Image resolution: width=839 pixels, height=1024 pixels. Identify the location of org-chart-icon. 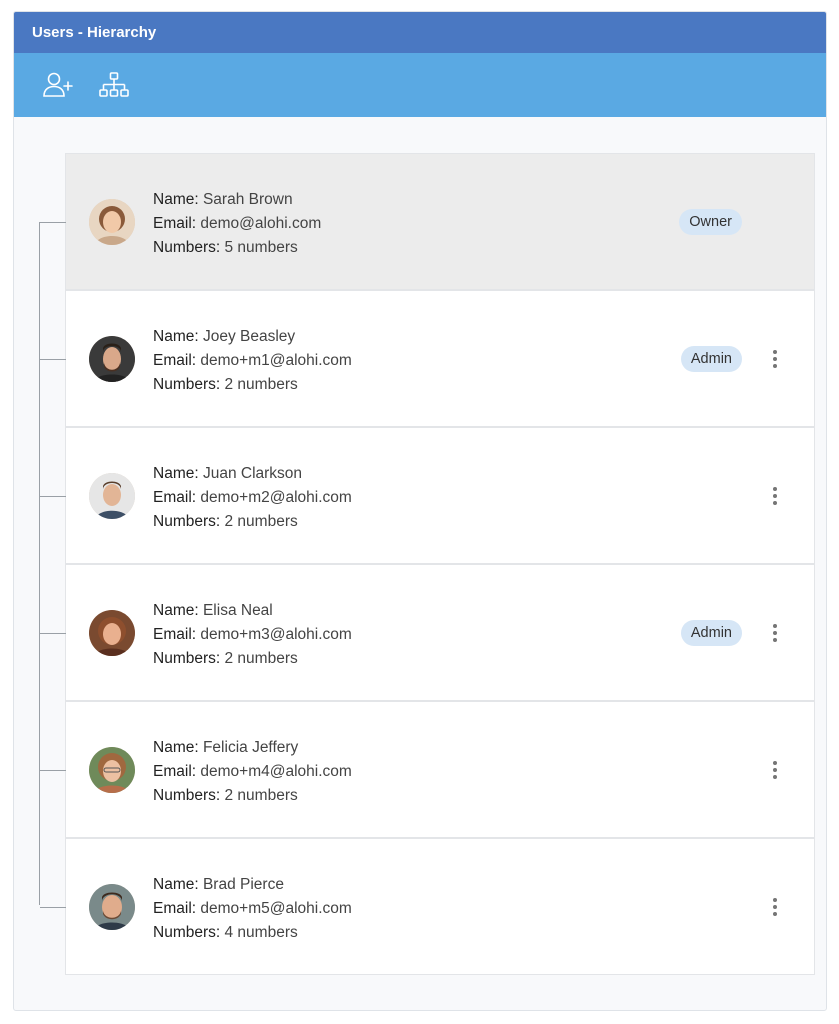
(114, 84).